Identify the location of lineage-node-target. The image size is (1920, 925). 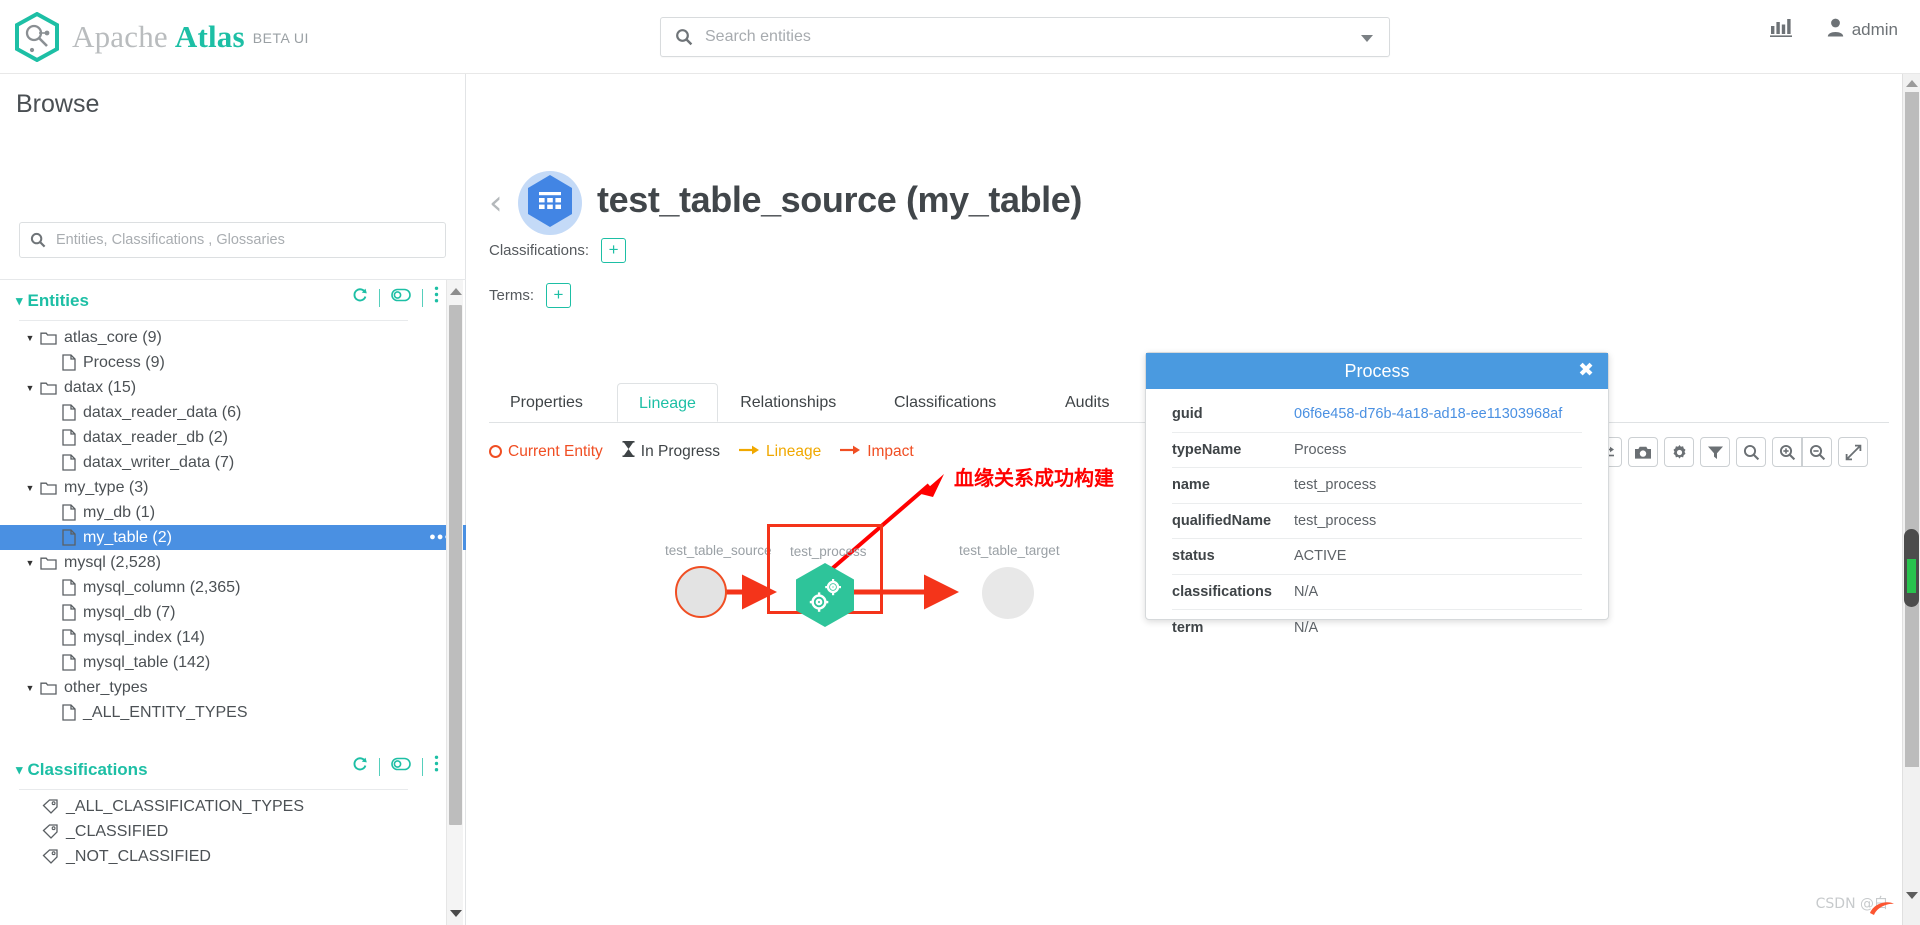
(1008, 593).